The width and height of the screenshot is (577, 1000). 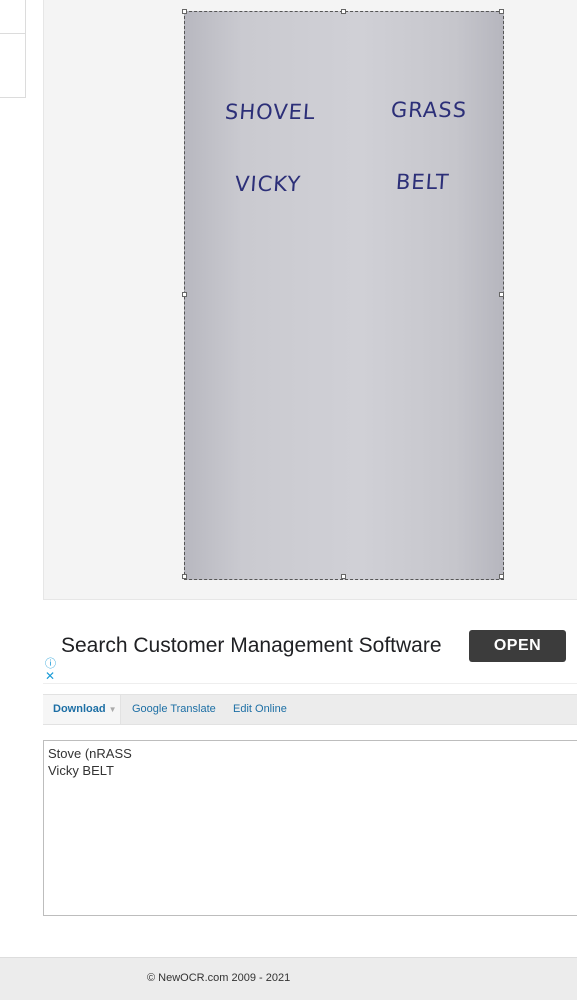 What do you see at coordinates (501, 576) in the screenshot?
I see `crop-handle-bottom-right` at bounding box center [501, 576].